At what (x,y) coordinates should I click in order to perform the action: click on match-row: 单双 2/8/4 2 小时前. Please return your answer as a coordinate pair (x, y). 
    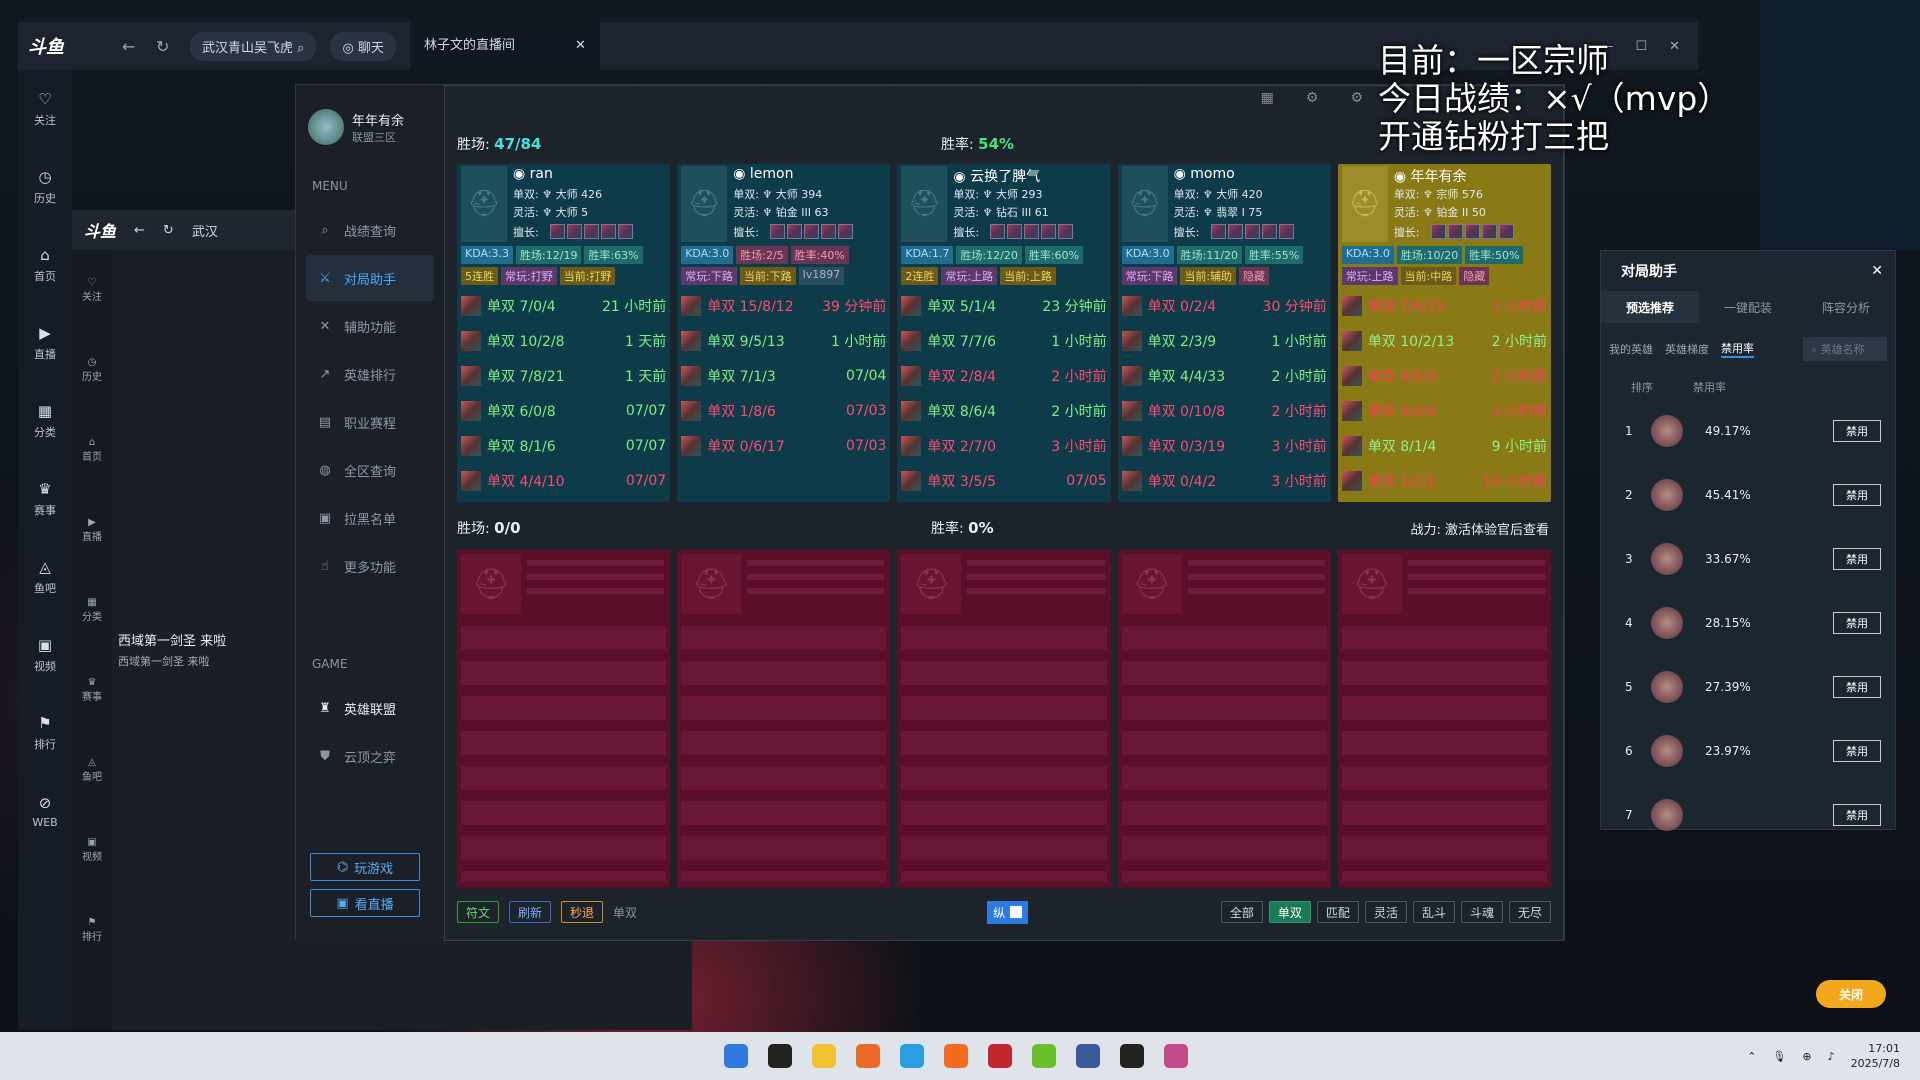
    Looking at the image, I should click on (1003, 375).